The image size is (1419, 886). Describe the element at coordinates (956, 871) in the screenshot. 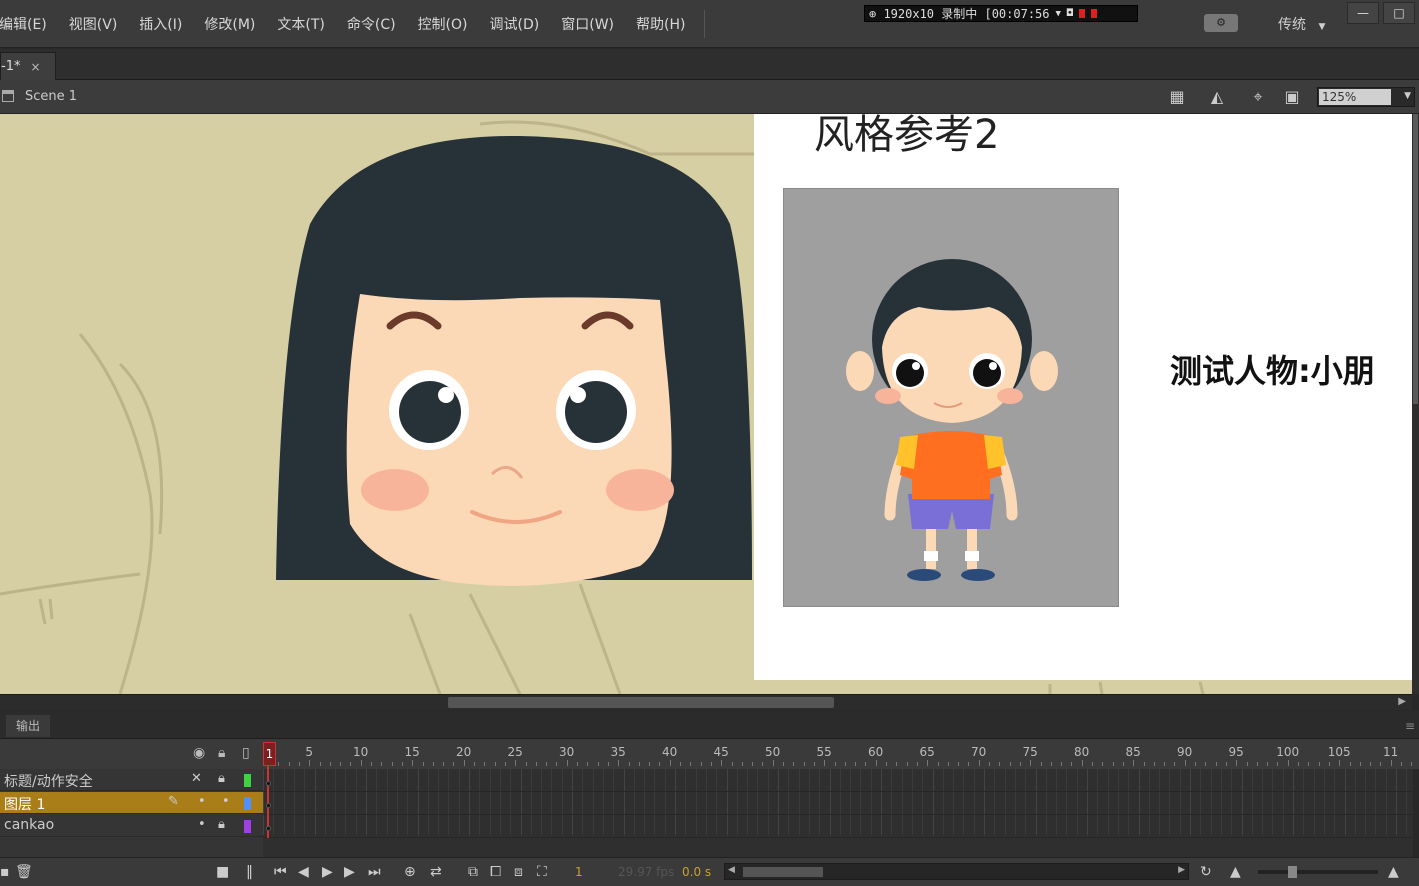

I see `timeline-horizontal-scrollbar: ◀ ▶` at that location.